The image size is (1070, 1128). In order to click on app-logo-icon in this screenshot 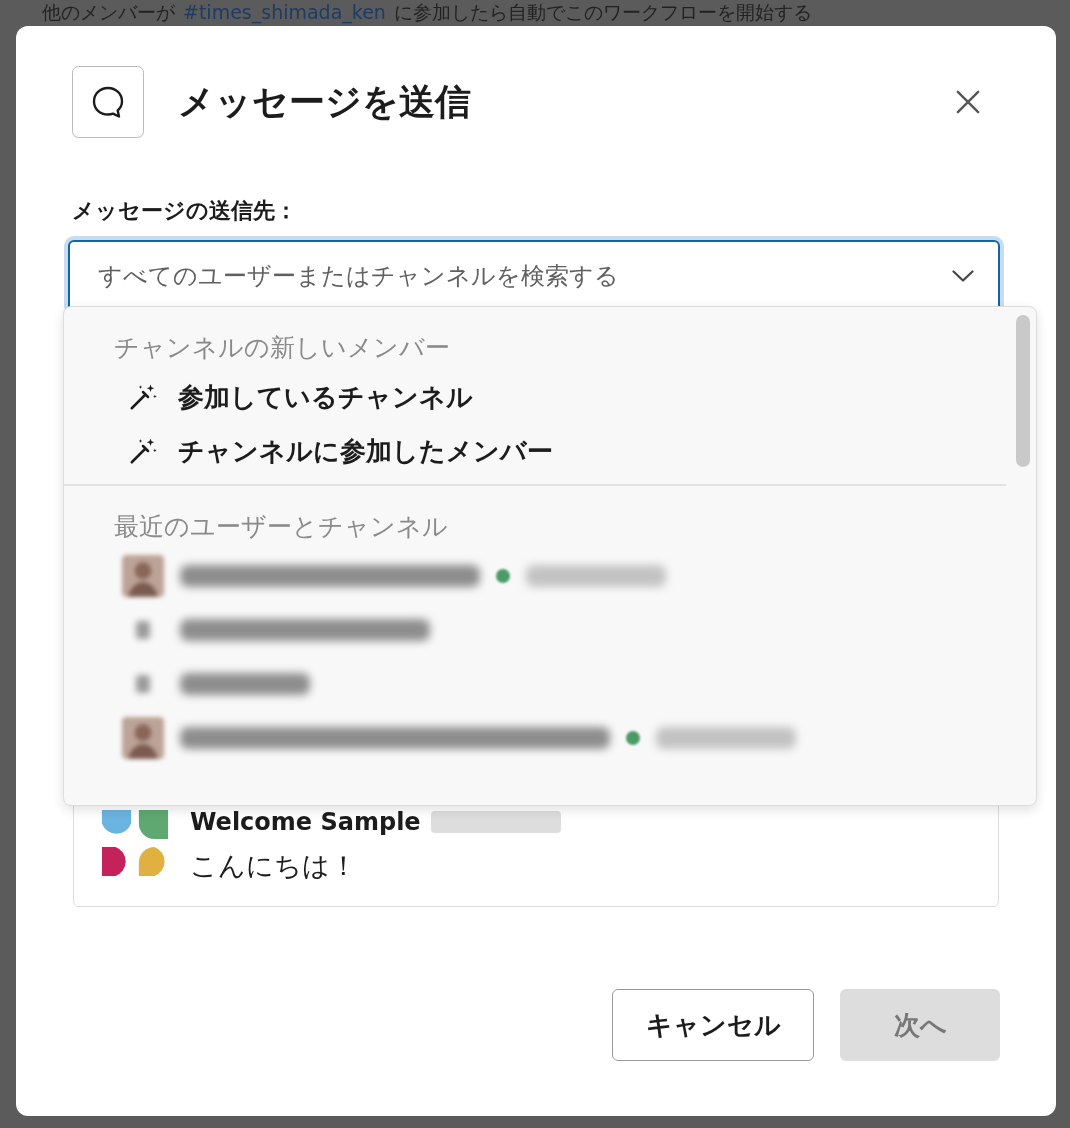, I will do `click(135, 843)`.